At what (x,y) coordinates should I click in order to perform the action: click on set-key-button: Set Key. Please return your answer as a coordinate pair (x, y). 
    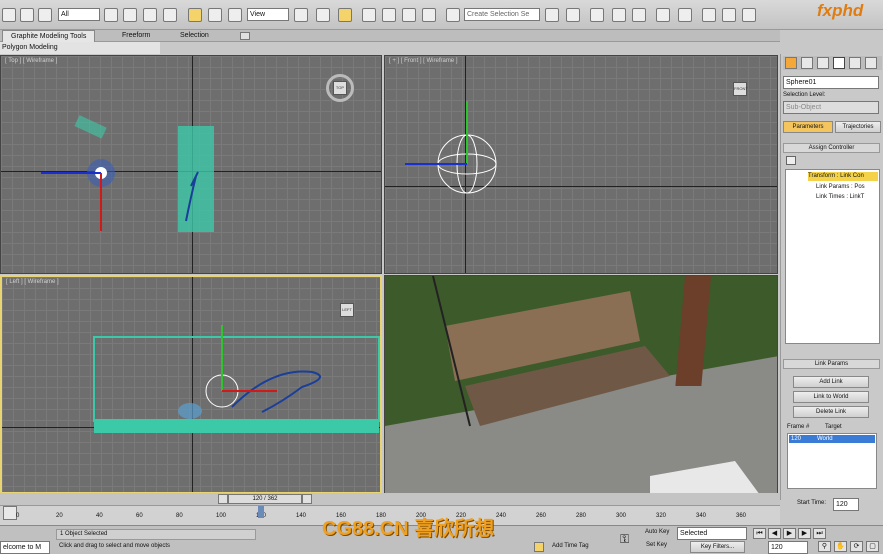
    Looking at the image, I should click on (656, 545).